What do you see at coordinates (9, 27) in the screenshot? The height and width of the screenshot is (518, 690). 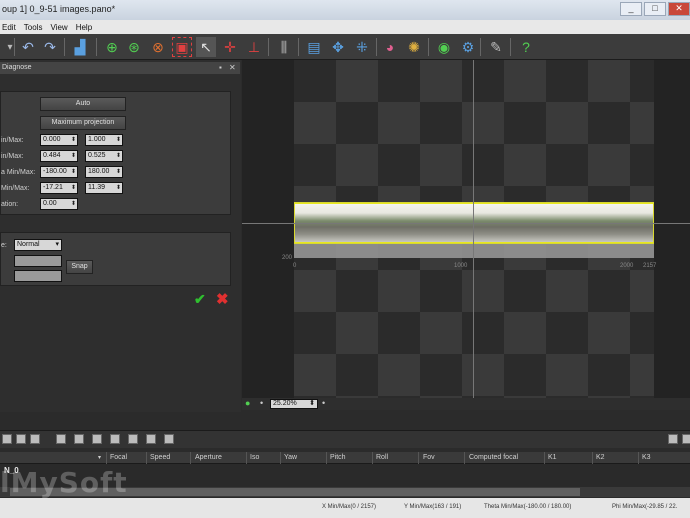 I see `menu-edit: Edit` at bounding box center [9, 27].